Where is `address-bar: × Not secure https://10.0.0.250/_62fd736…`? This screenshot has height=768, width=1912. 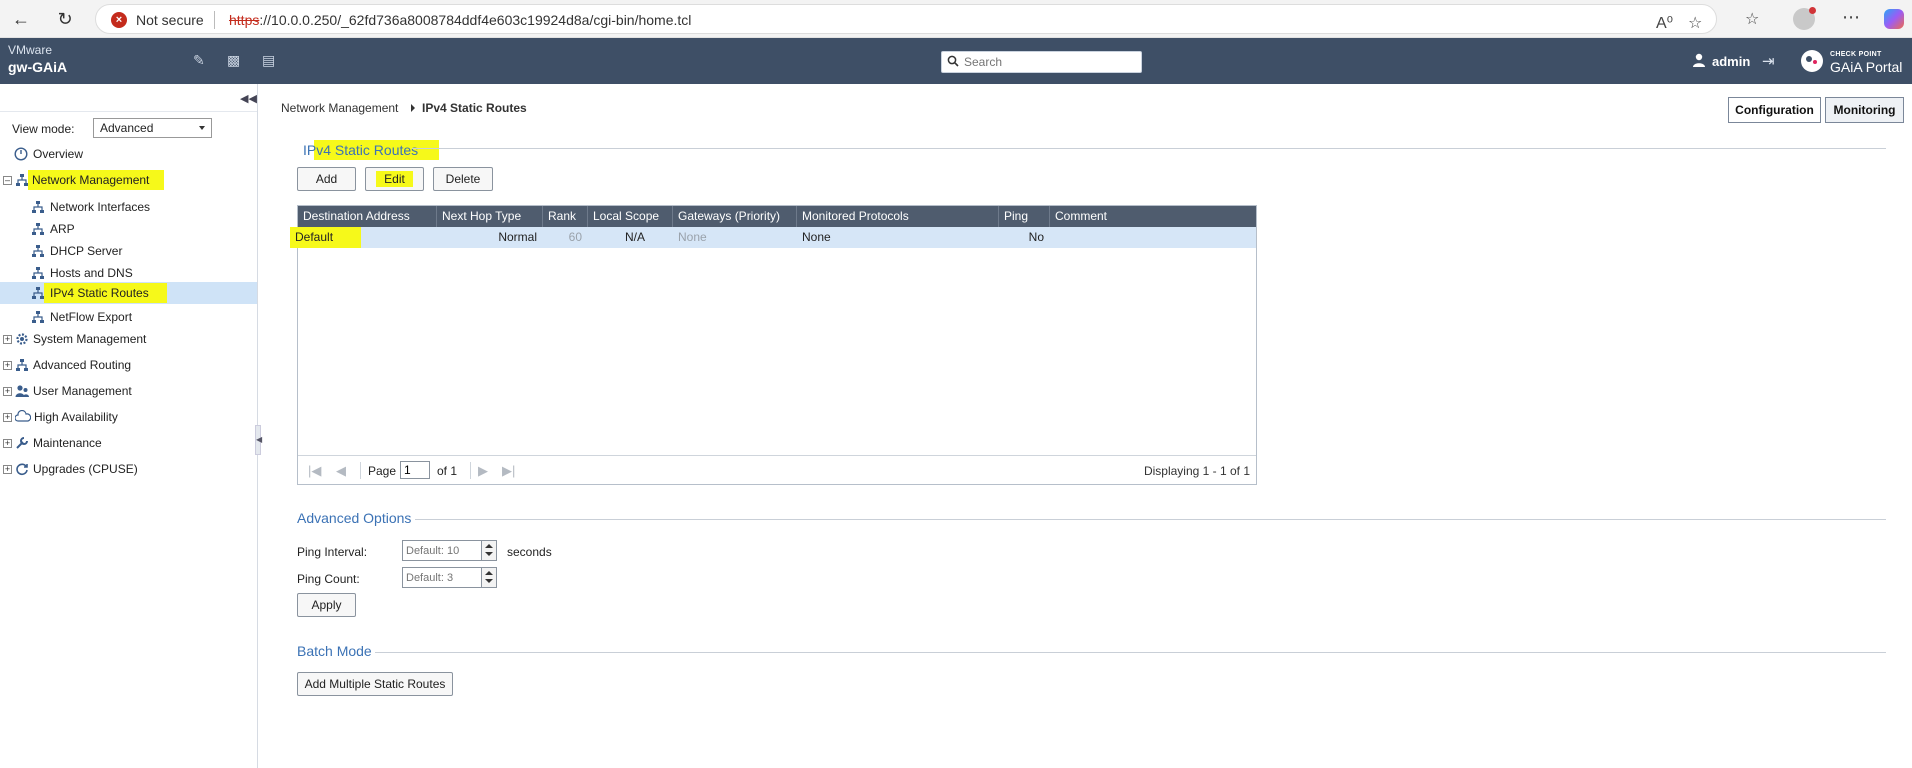
address-bar: × Not secure https://10.0.0.250/_62fd736… is located at coordinates (906, 19).